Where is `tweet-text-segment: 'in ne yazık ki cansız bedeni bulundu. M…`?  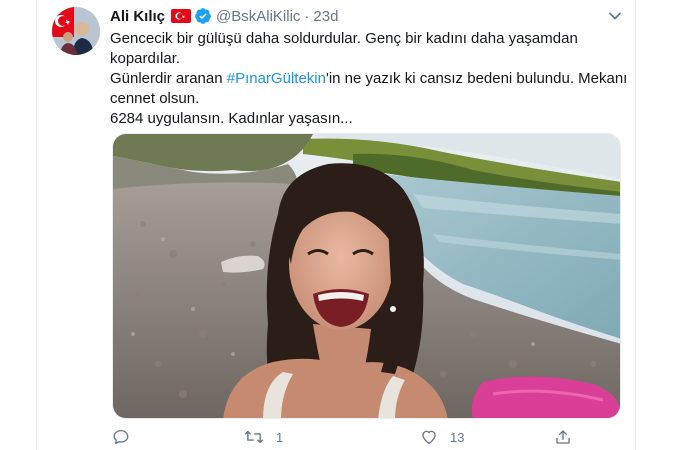
tweet-text-segment: 'in ne yazık ki cansız bedeni bulundu. M… is located at coordinates (476, 78).